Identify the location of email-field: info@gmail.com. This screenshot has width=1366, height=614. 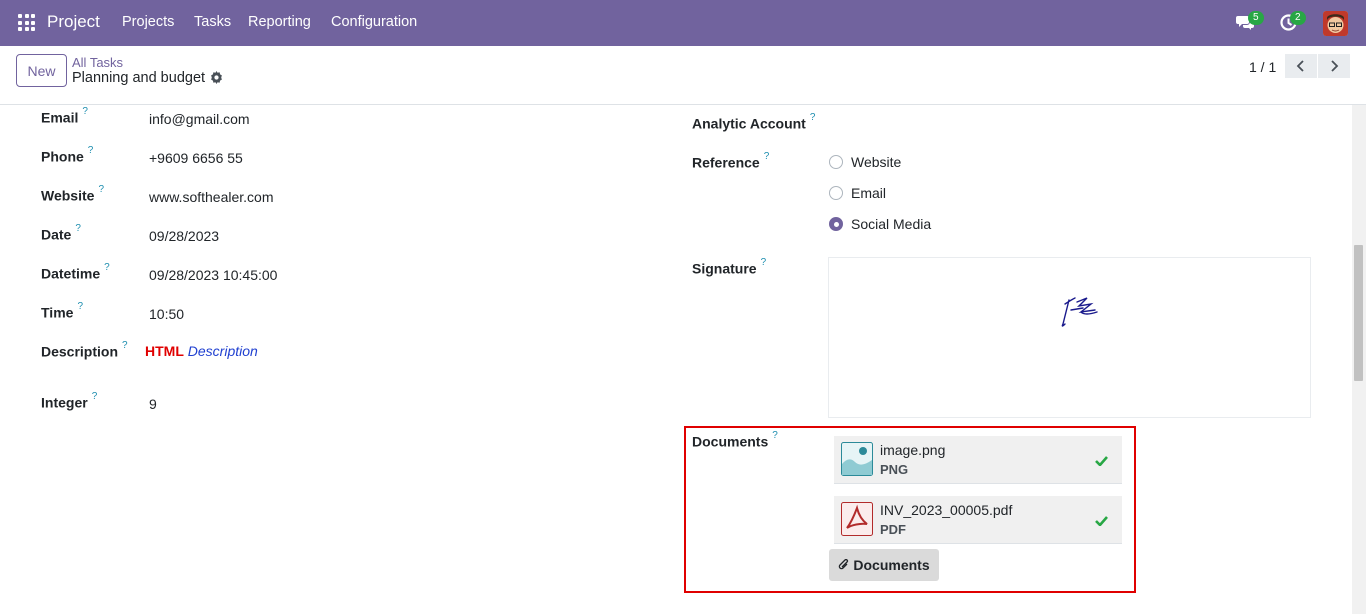
(199, 119).